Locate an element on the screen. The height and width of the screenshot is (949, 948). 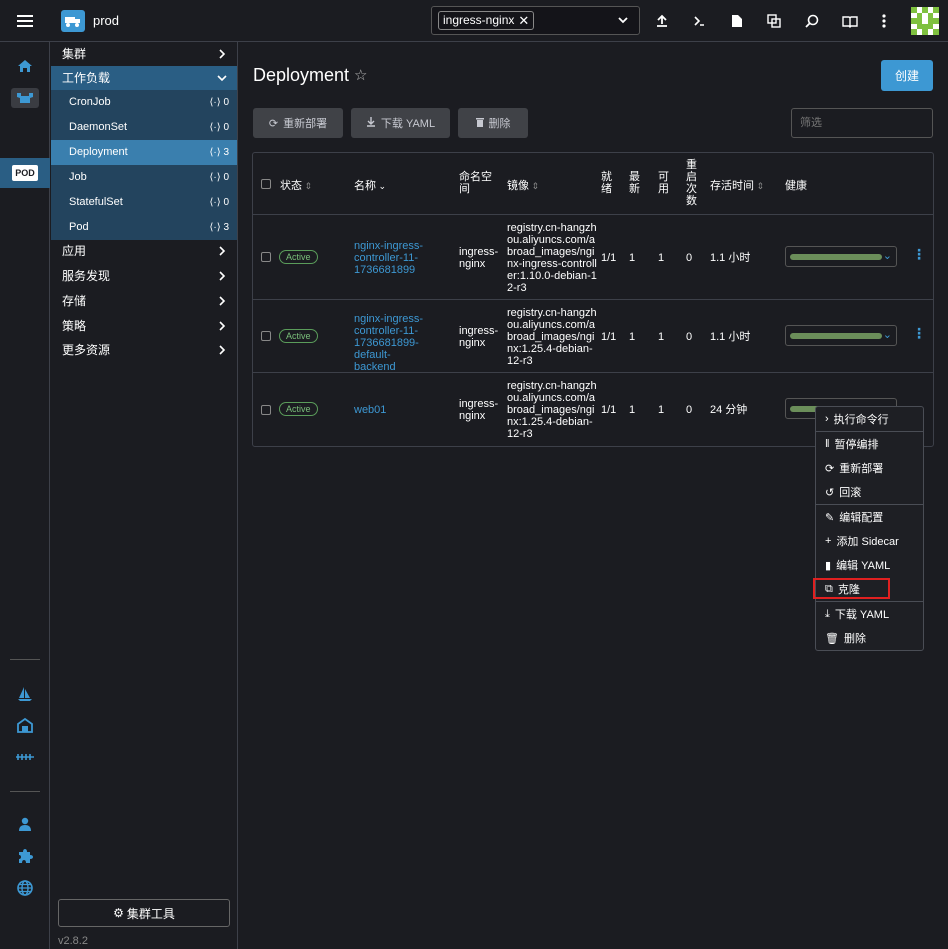
header-available: 可用 is located at coordinates (664, 183).